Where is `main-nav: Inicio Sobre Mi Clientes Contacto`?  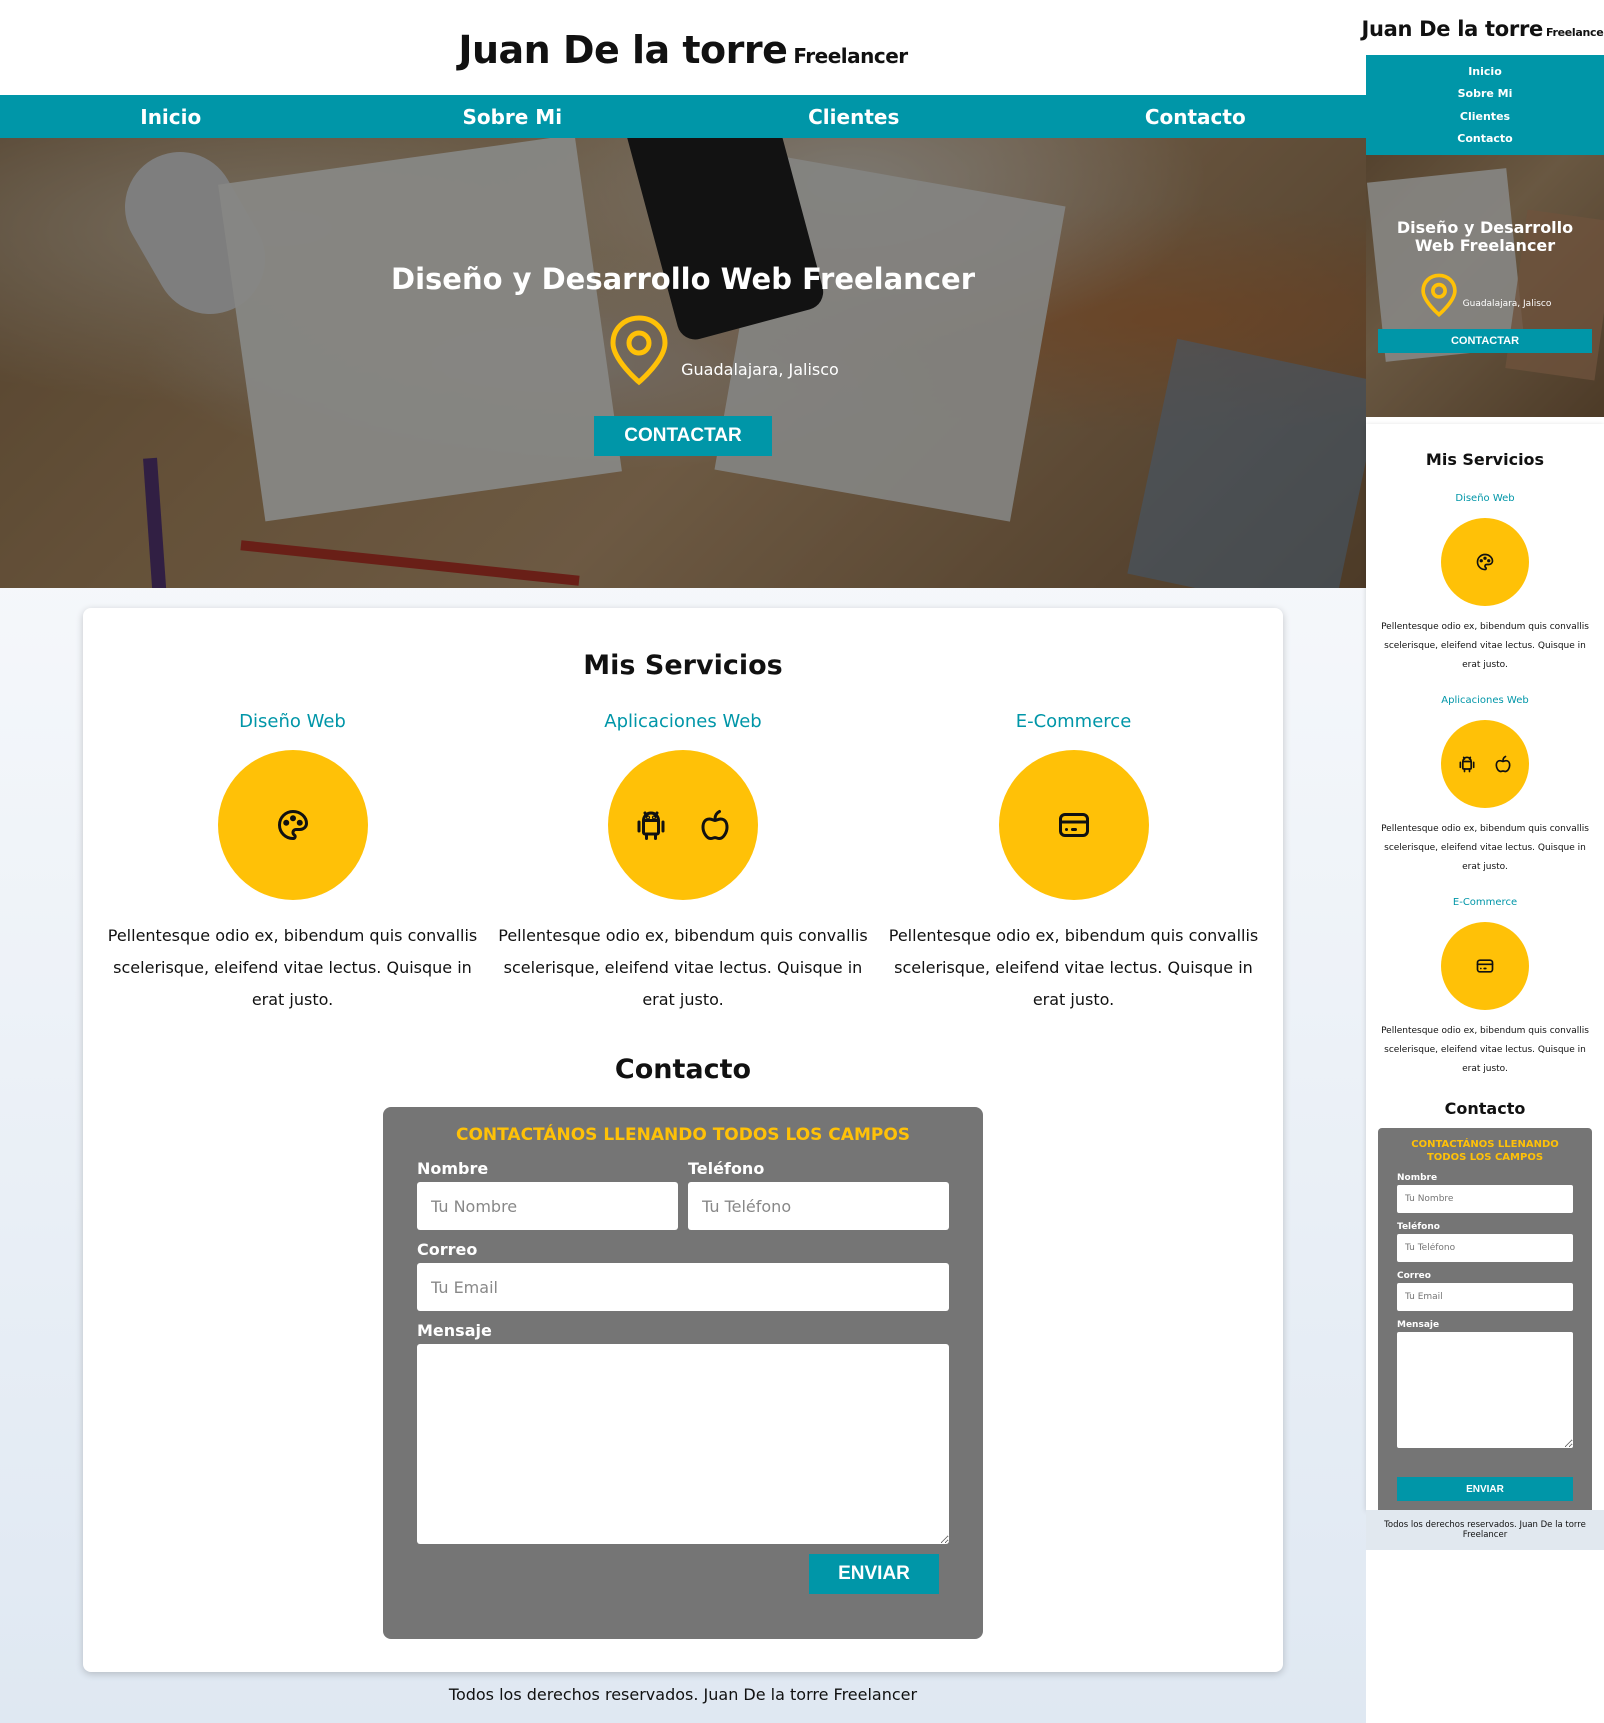 main-nav: Inicio Sobre Mi Clientes Contacto is located at coordinates (683, 116).